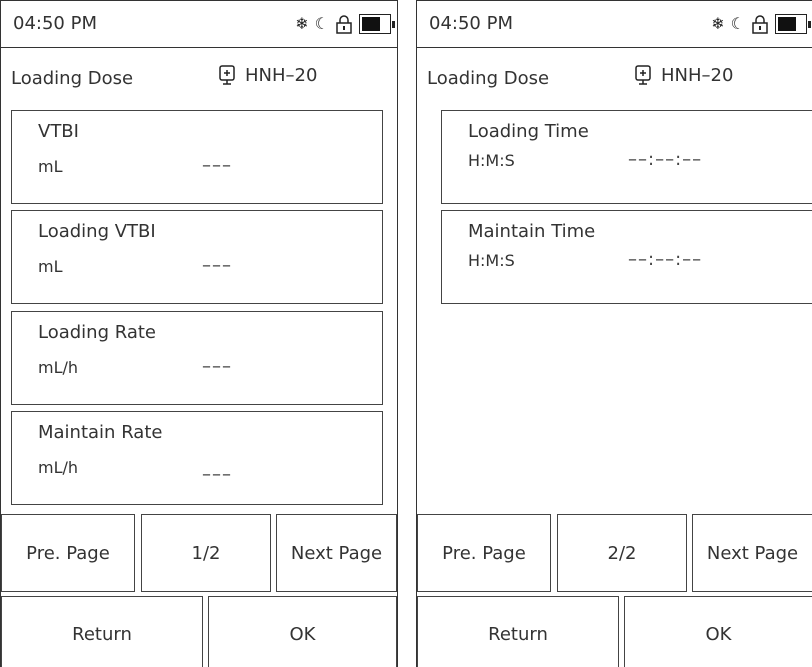 This screenshot has height=667, width=812. Describe the element at coordinates (197, 257) in the screenshot. I see `field-loading-vtbi: Loading VTBI mL –––` at that location.